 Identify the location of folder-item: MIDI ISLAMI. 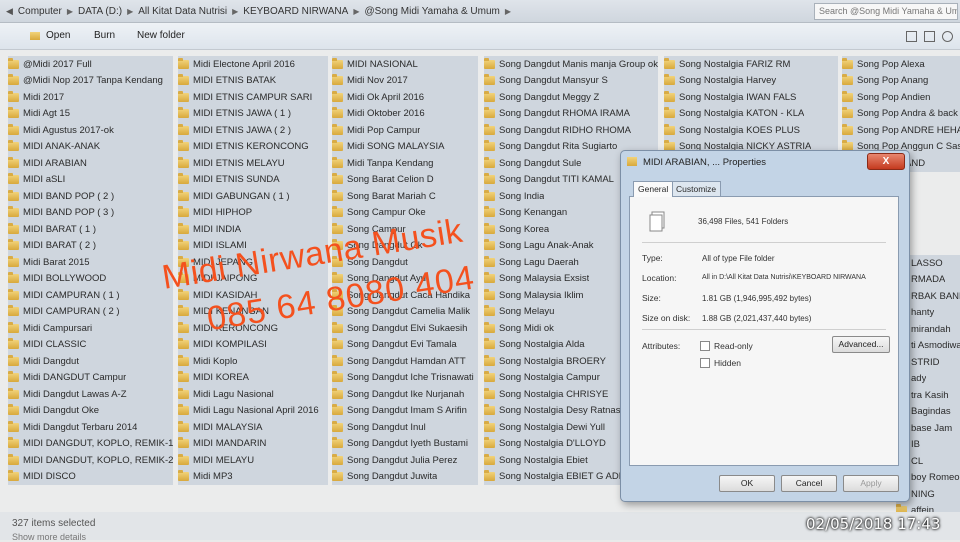
(253, 245).